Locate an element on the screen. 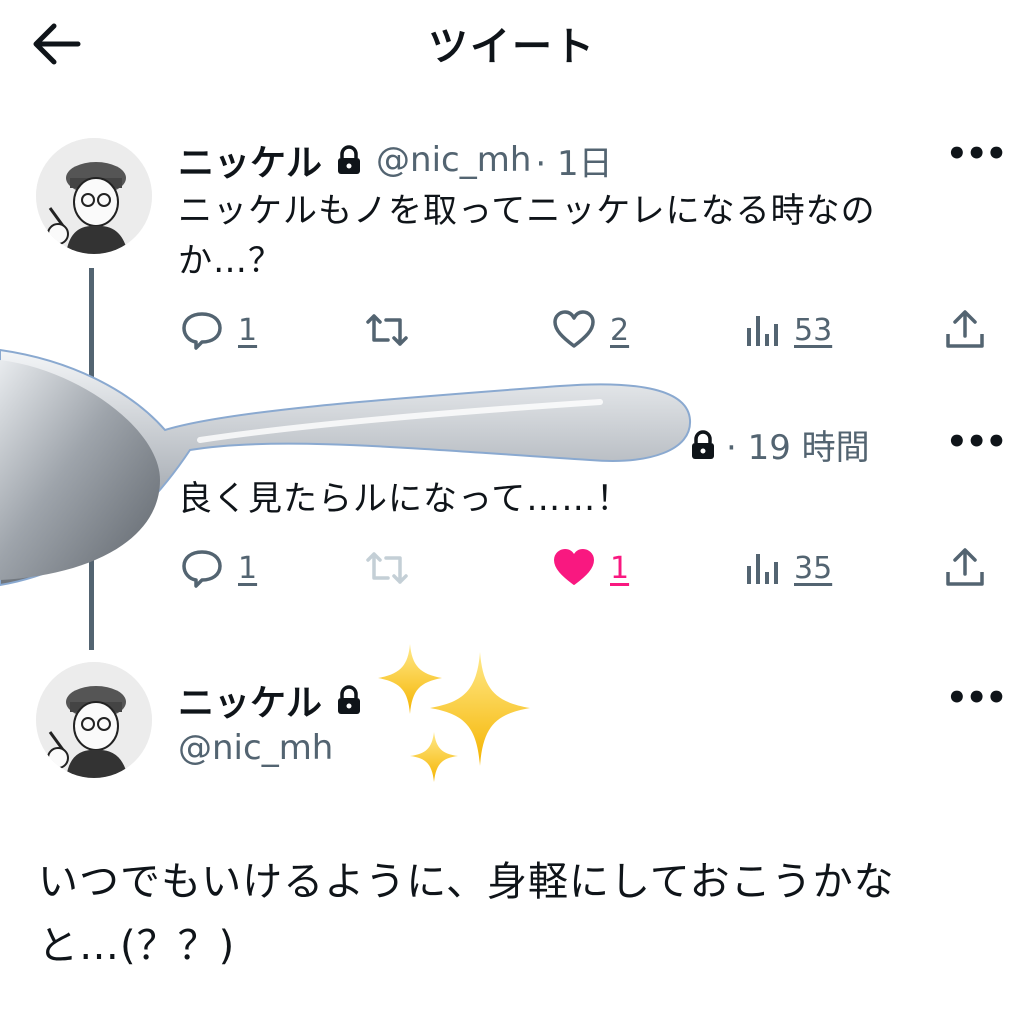  main-tweet-text-line: と…(？？) is located at coordinates (137, 946).